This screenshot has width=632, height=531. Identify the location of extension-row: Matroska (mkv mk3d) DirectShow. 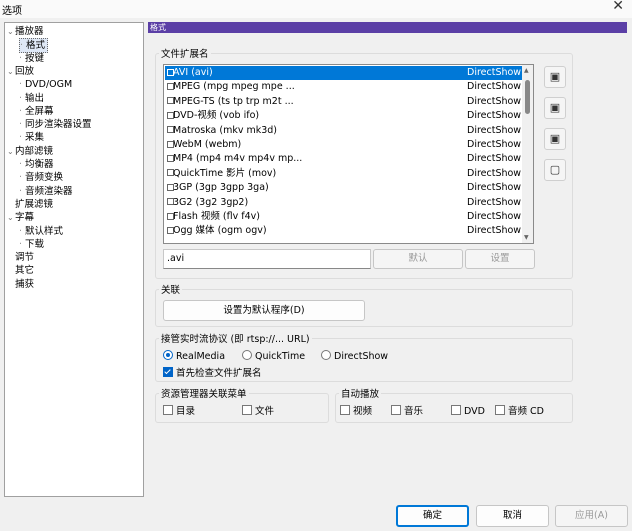
(344, 131).